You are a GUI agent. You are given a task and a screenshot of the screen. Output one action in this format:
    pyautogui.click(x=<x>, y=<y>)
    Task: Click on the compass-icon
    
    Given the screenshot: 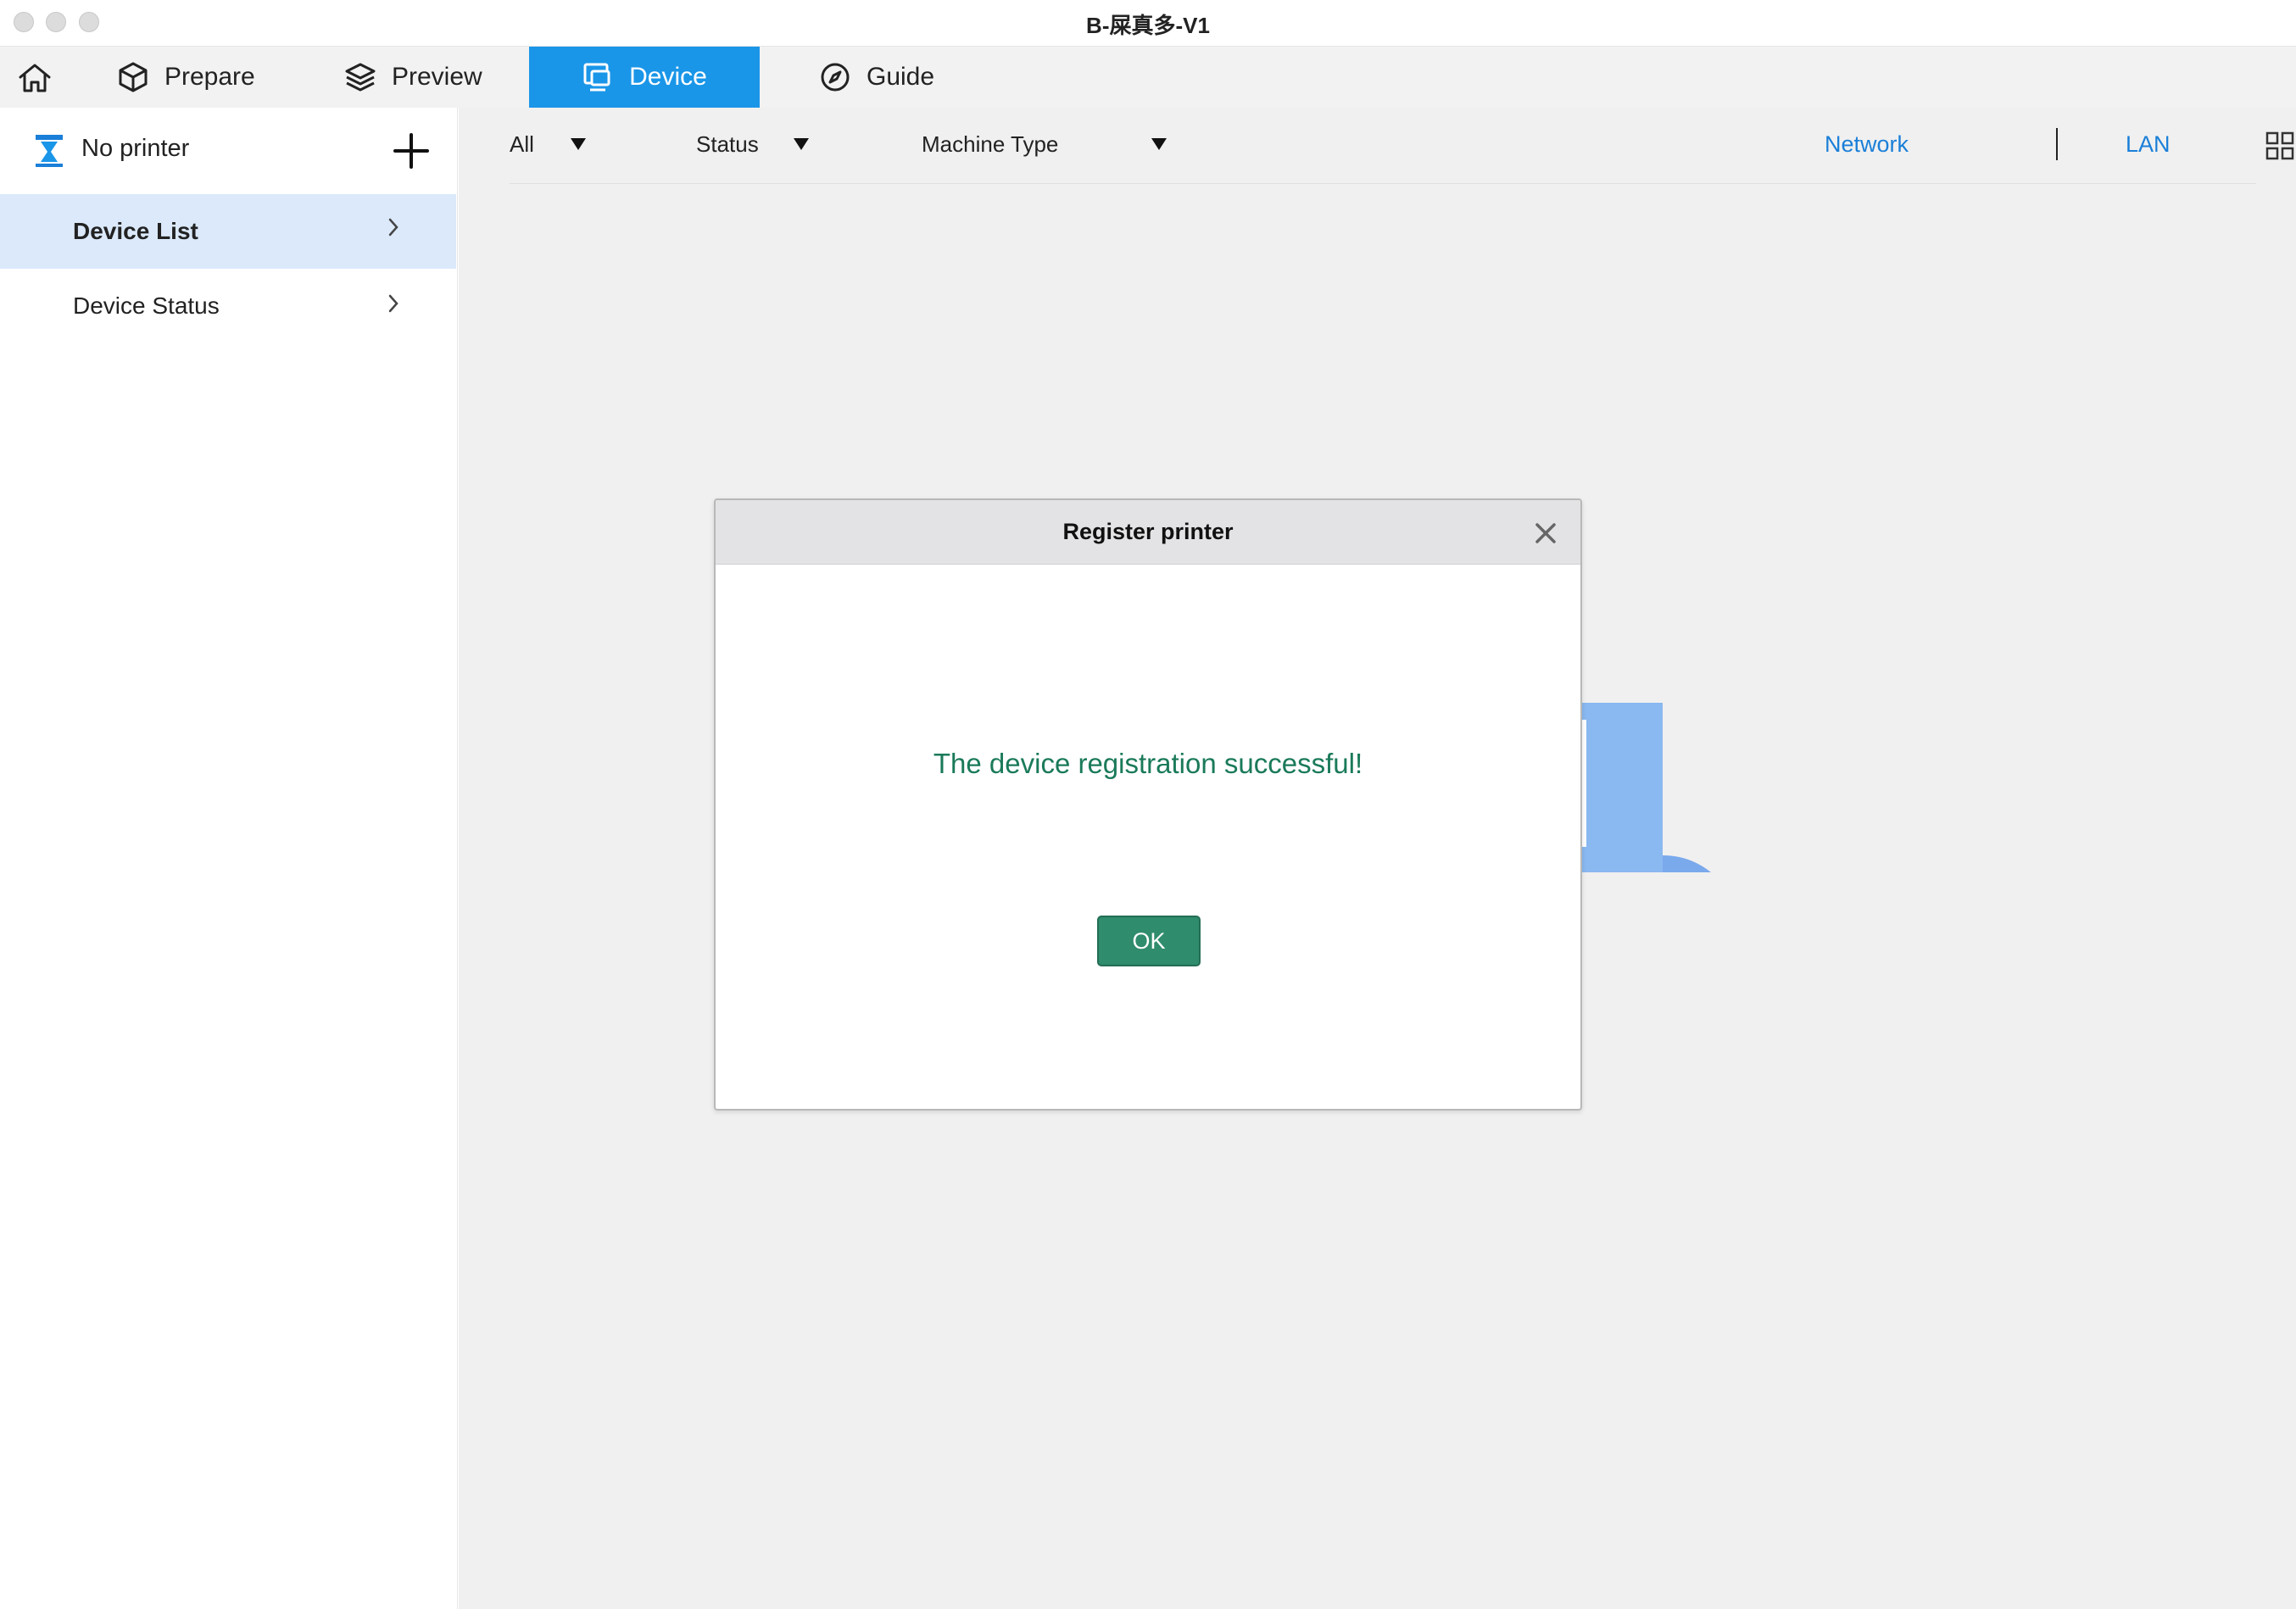 What is the action you would take?
    pyautogui.click(x=835, y=77)
    